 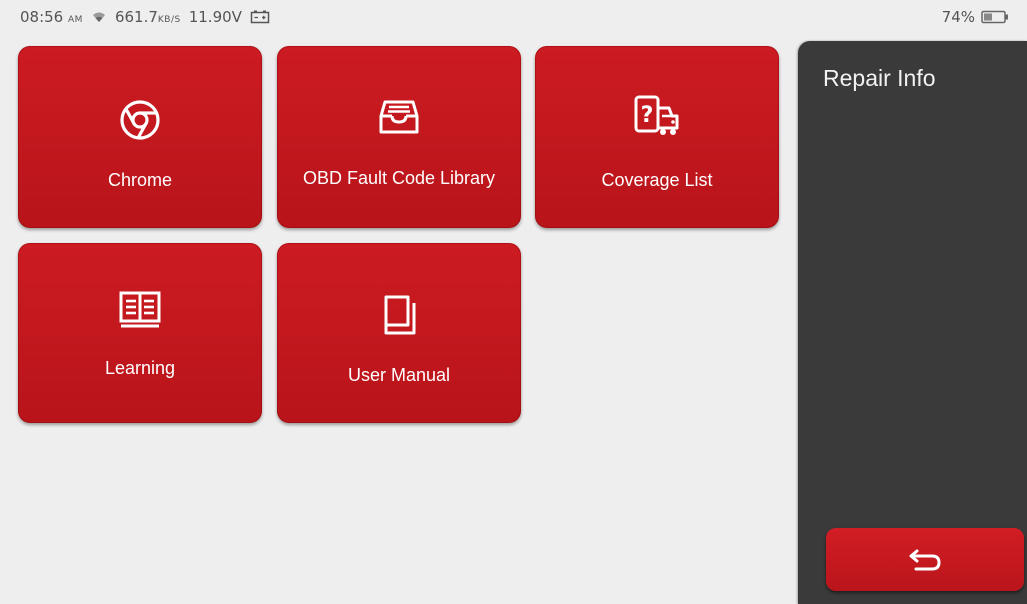 What do you see at coordinates (140, 368) in the screenshot?
I see `tile-label: Learning` at bounding box center [140, 368].